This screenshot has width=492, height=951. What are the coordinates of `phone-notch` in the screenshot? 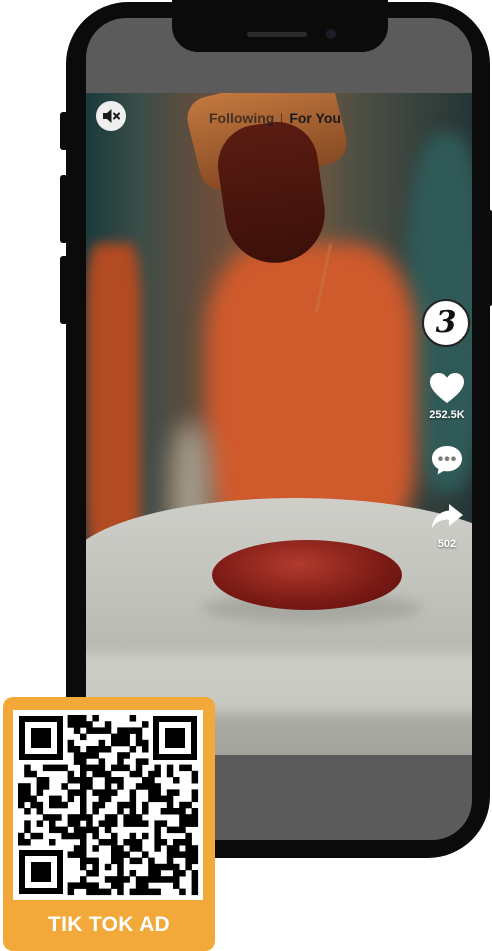 It's located at (280, 26).